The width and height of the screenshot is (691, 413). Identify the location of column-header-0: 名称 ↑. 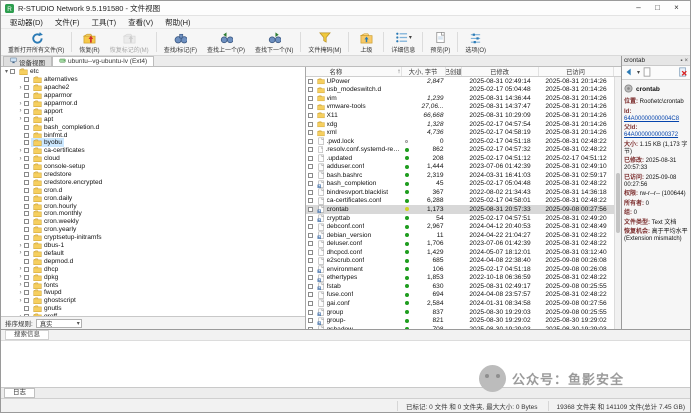
(354, 71).